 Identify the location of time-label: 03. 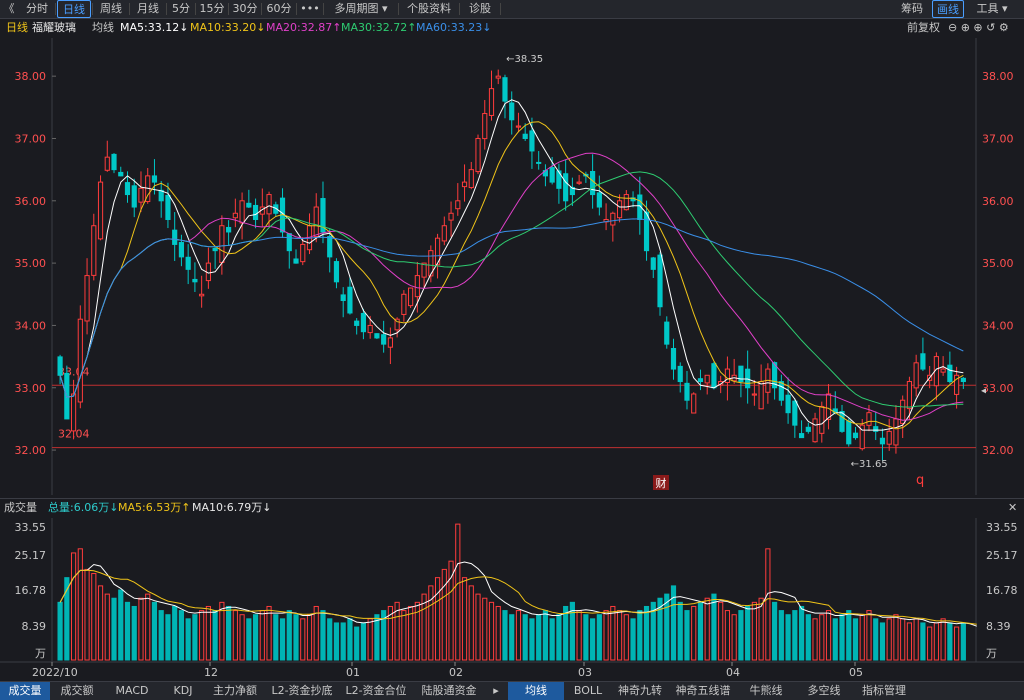
(585, 672).